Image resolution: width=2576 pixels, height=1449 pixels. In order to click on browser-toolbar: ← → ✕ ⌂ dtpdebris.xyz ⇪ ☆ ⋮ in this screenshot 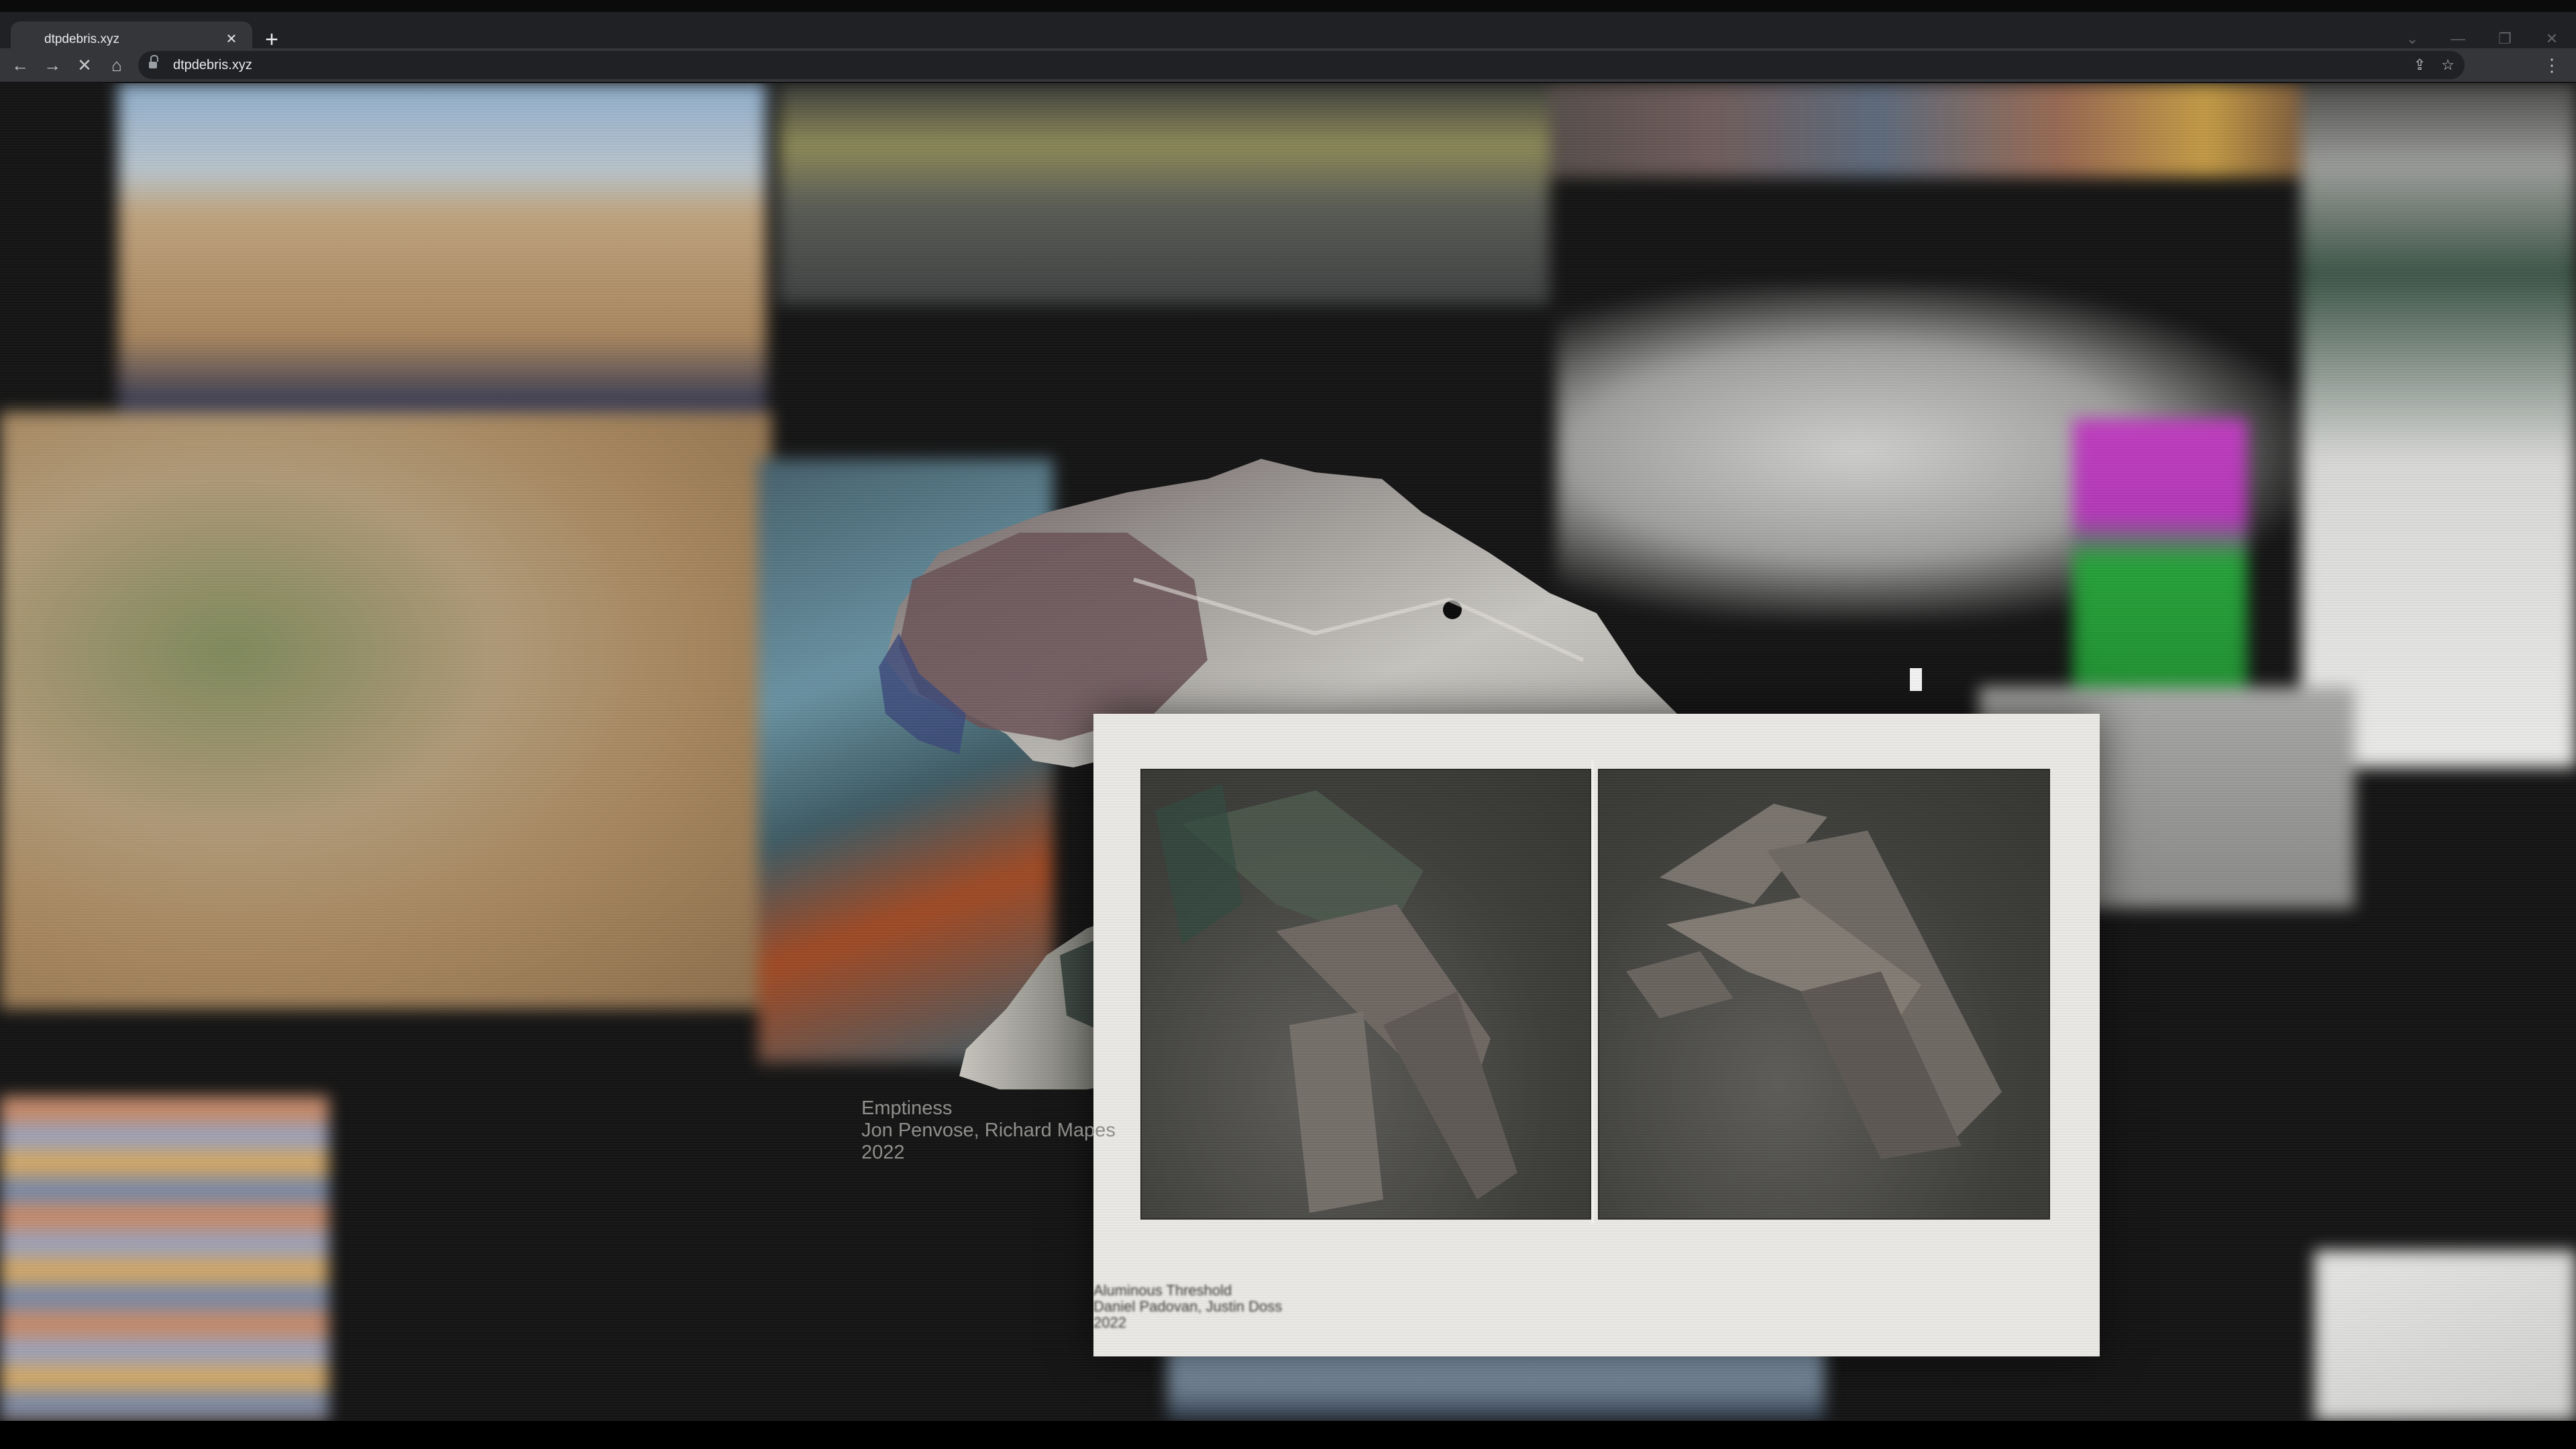, I will do `click(1288, 65)`.